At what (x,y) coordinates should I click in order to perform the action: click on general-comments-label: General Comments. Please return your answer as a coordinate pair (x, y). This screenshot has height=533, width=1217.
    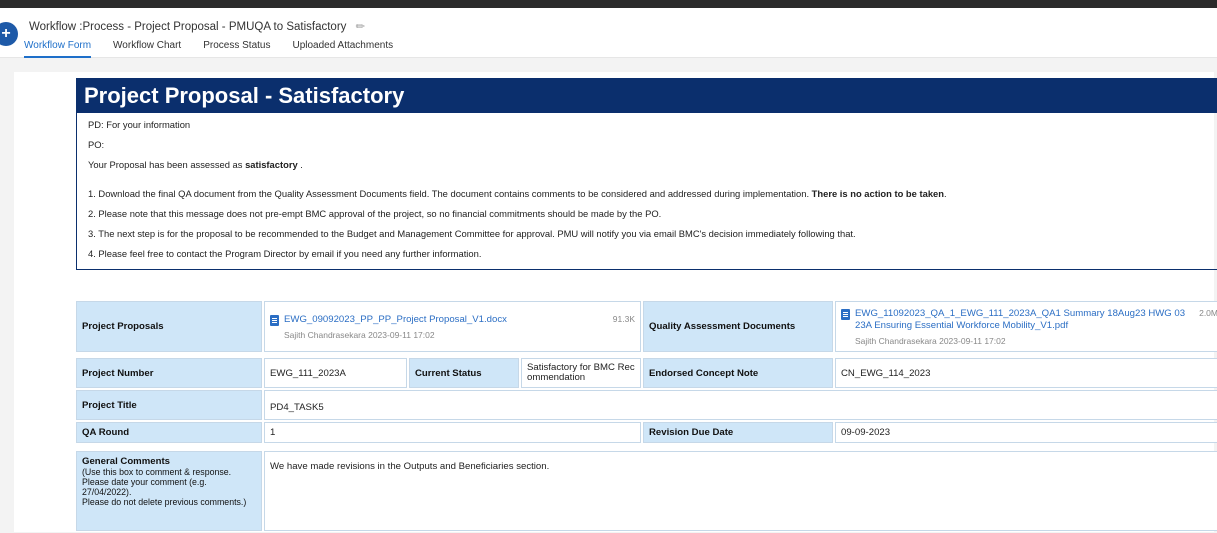
    Looking at the image, I should click on (126, 461).